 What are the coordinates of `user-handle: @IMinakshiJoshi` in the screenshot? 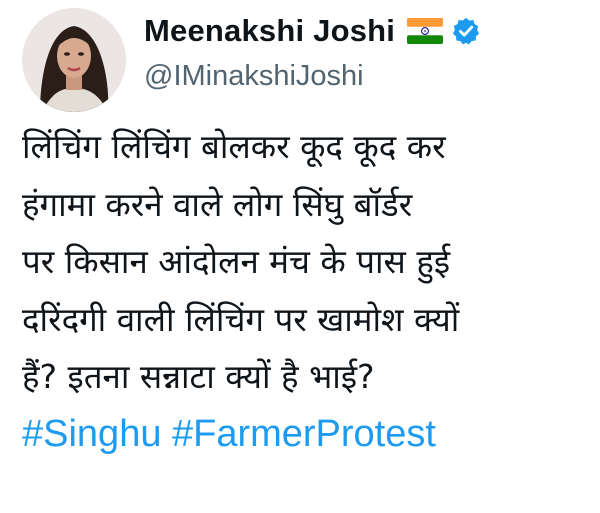 It's located at (312, 76).